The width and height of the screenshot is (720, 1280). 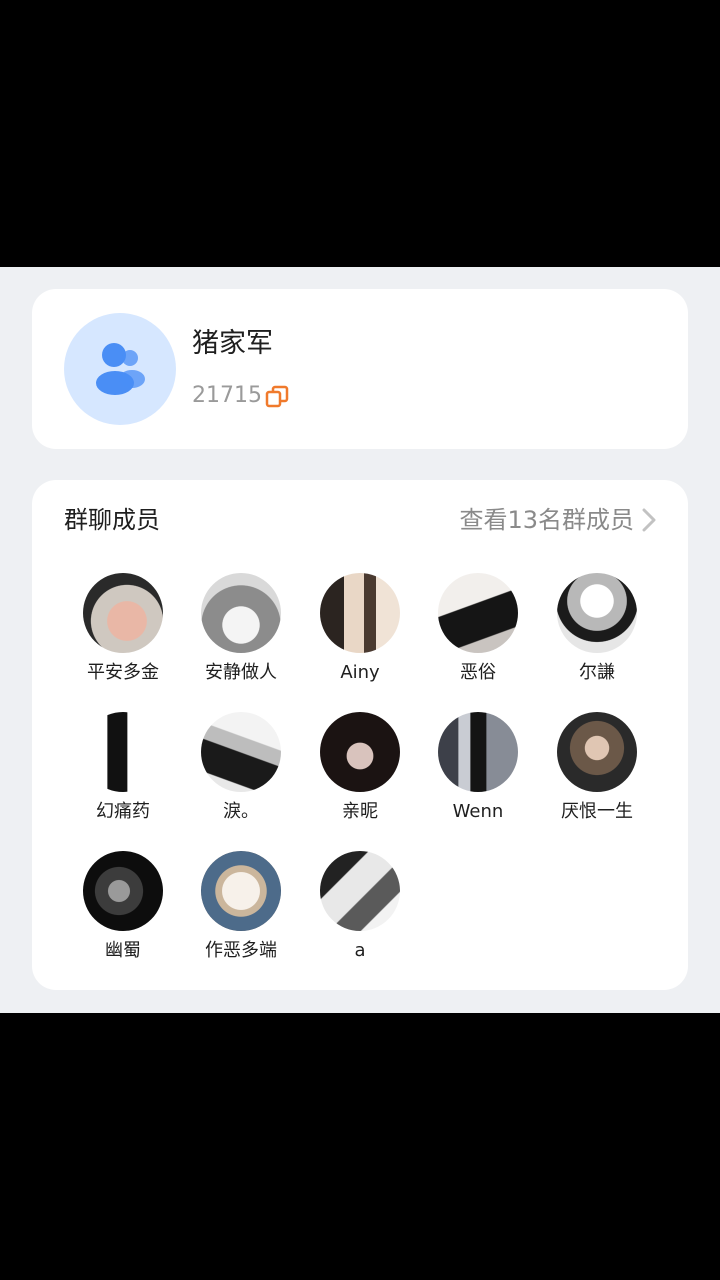 What do you see at coordinates (649, 520) in the screenshot?
I see `chevron-right-icon` at bounding box center [649, 520].